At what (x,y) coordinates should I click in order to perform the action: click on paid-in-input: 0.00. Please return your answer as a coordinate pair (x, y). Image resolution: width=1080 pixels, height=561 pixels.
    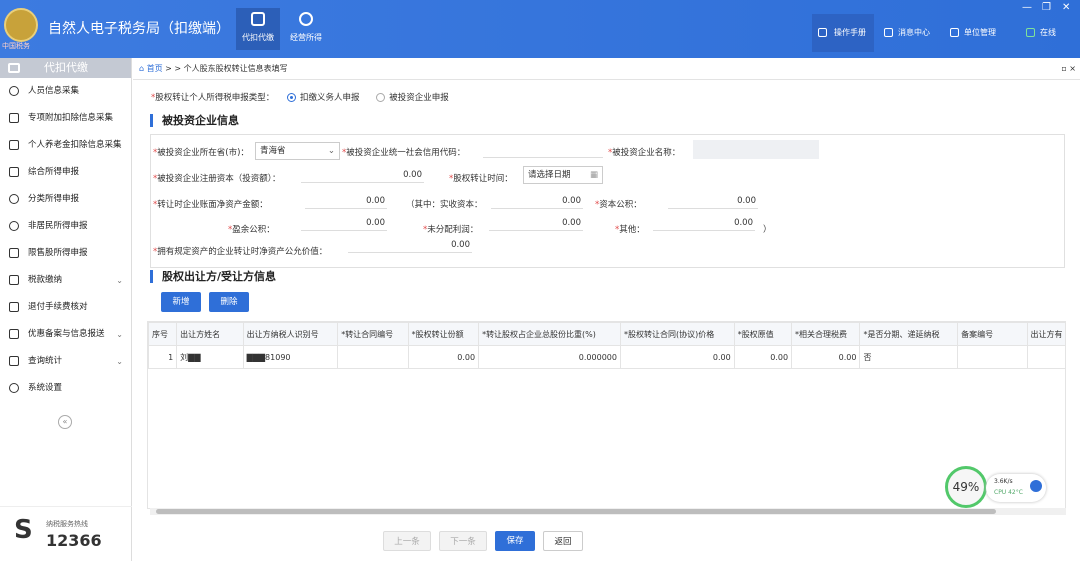
    Looking at the image, I should click on (537, 201).